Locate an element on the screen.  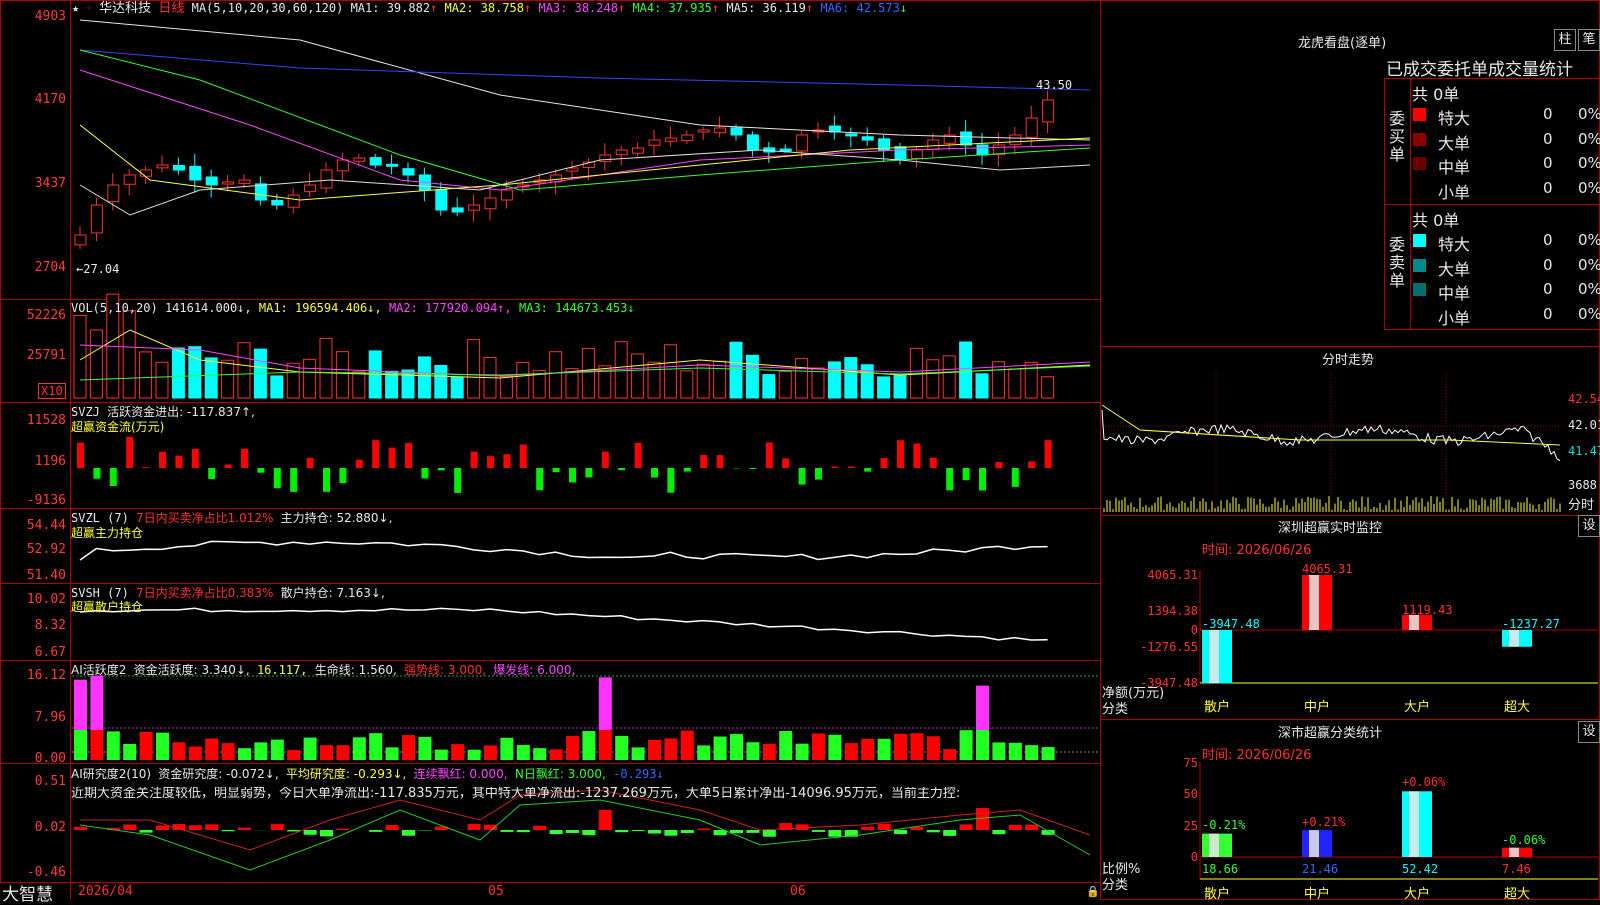
classify-x-title: 分类 is located at coordinates (1115, 883).